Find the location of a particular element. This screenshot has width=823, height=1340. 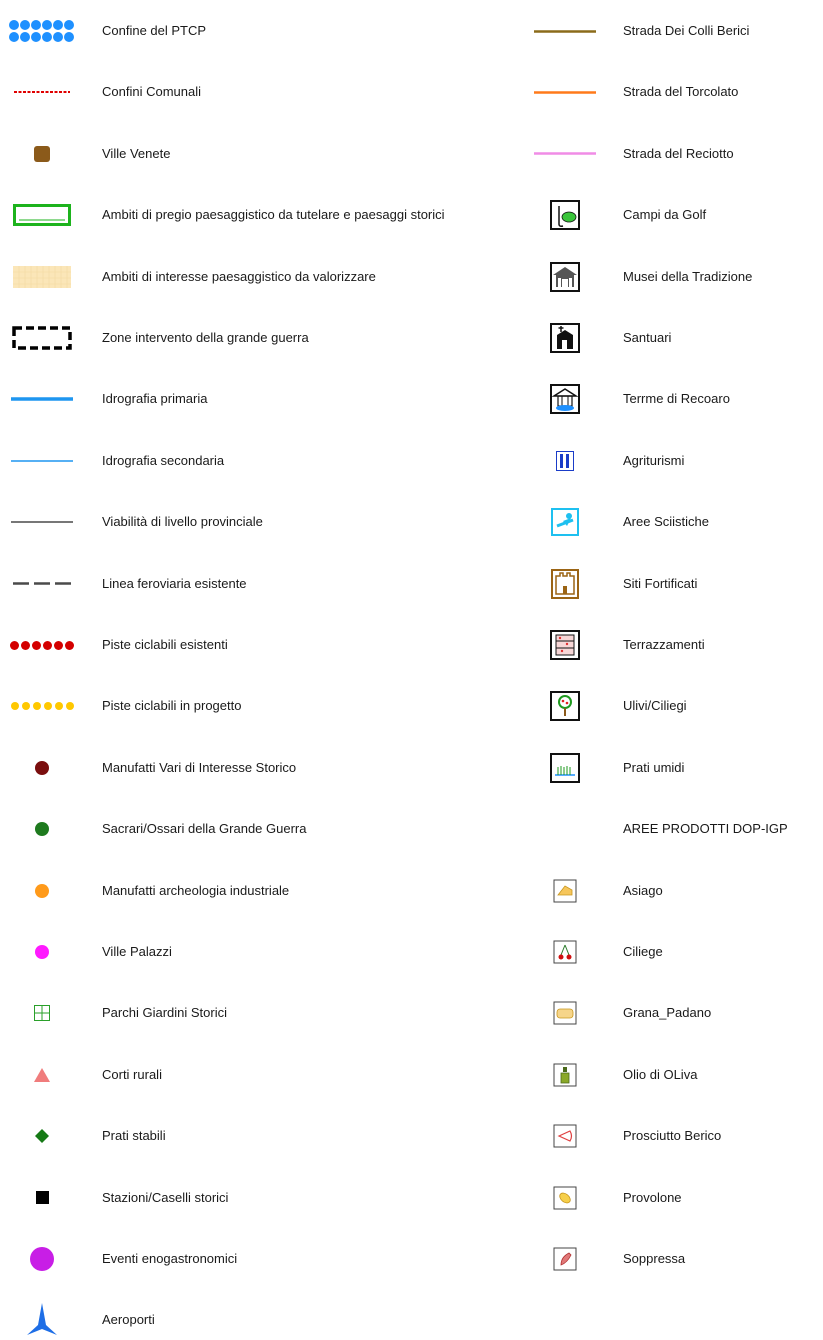

legend-item-label: Campi da Golf is located at coordinates (665, 215).